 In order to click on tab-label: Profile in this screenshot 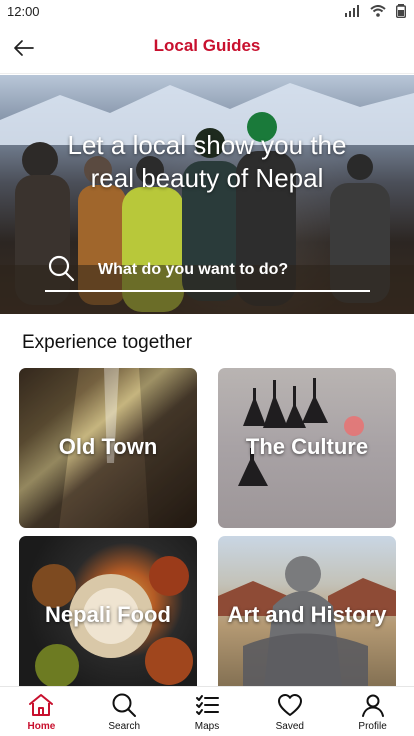, I will do `click(372, 726)`.